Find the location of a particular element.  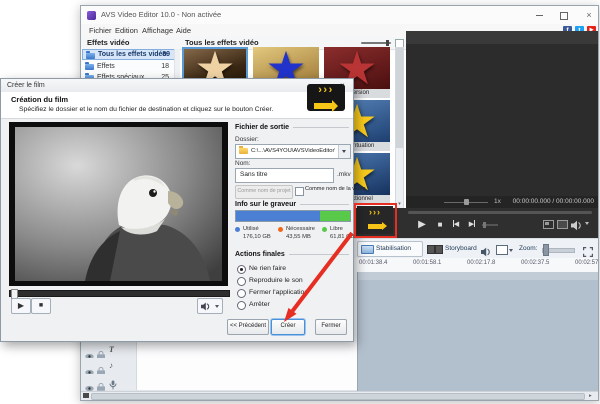

create-film-highlight is located at coordinates (375, 220).